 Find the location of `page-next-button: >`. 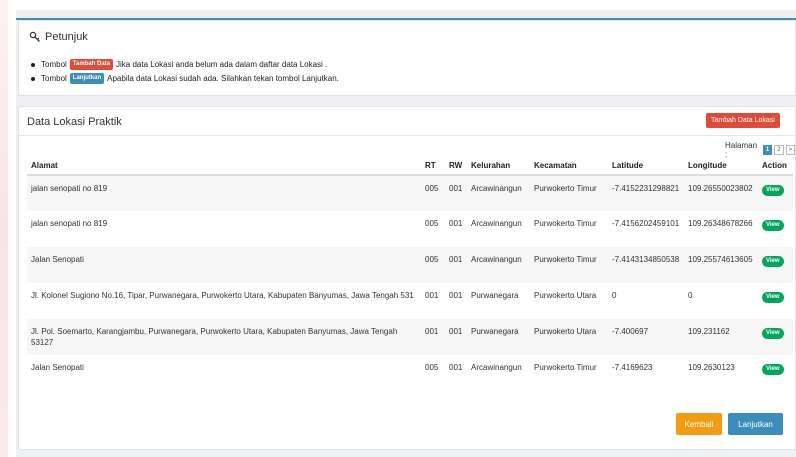

page-next-button: > is located at coordinates (790, 150).